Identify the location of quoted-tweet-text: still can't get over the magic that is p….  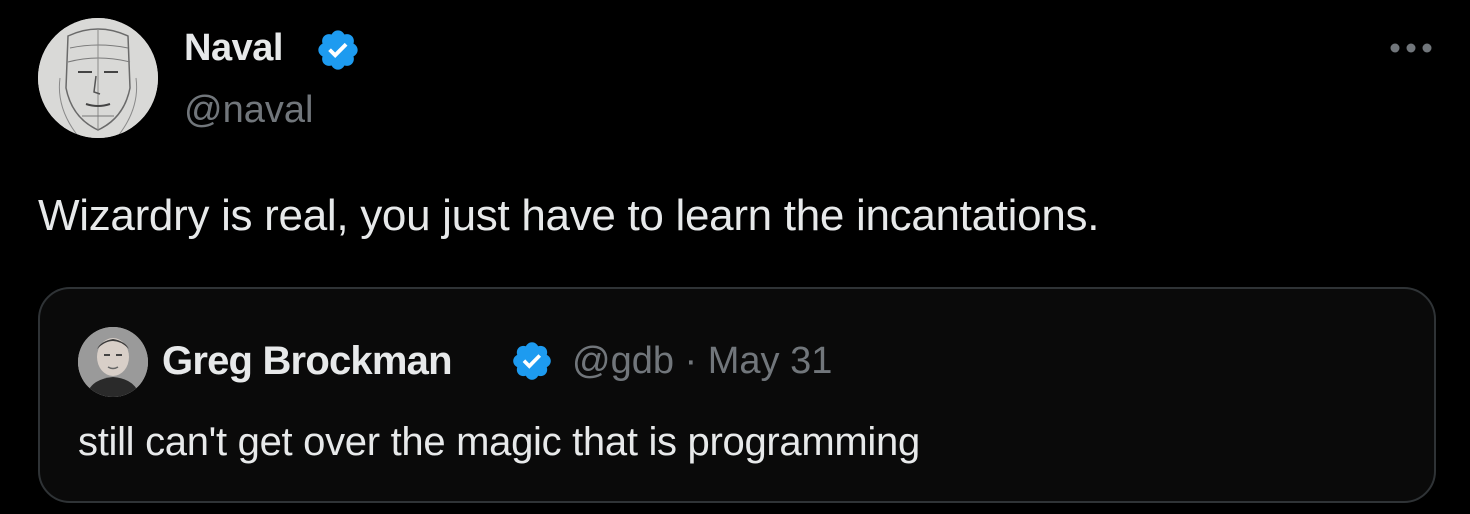
(499, 442).